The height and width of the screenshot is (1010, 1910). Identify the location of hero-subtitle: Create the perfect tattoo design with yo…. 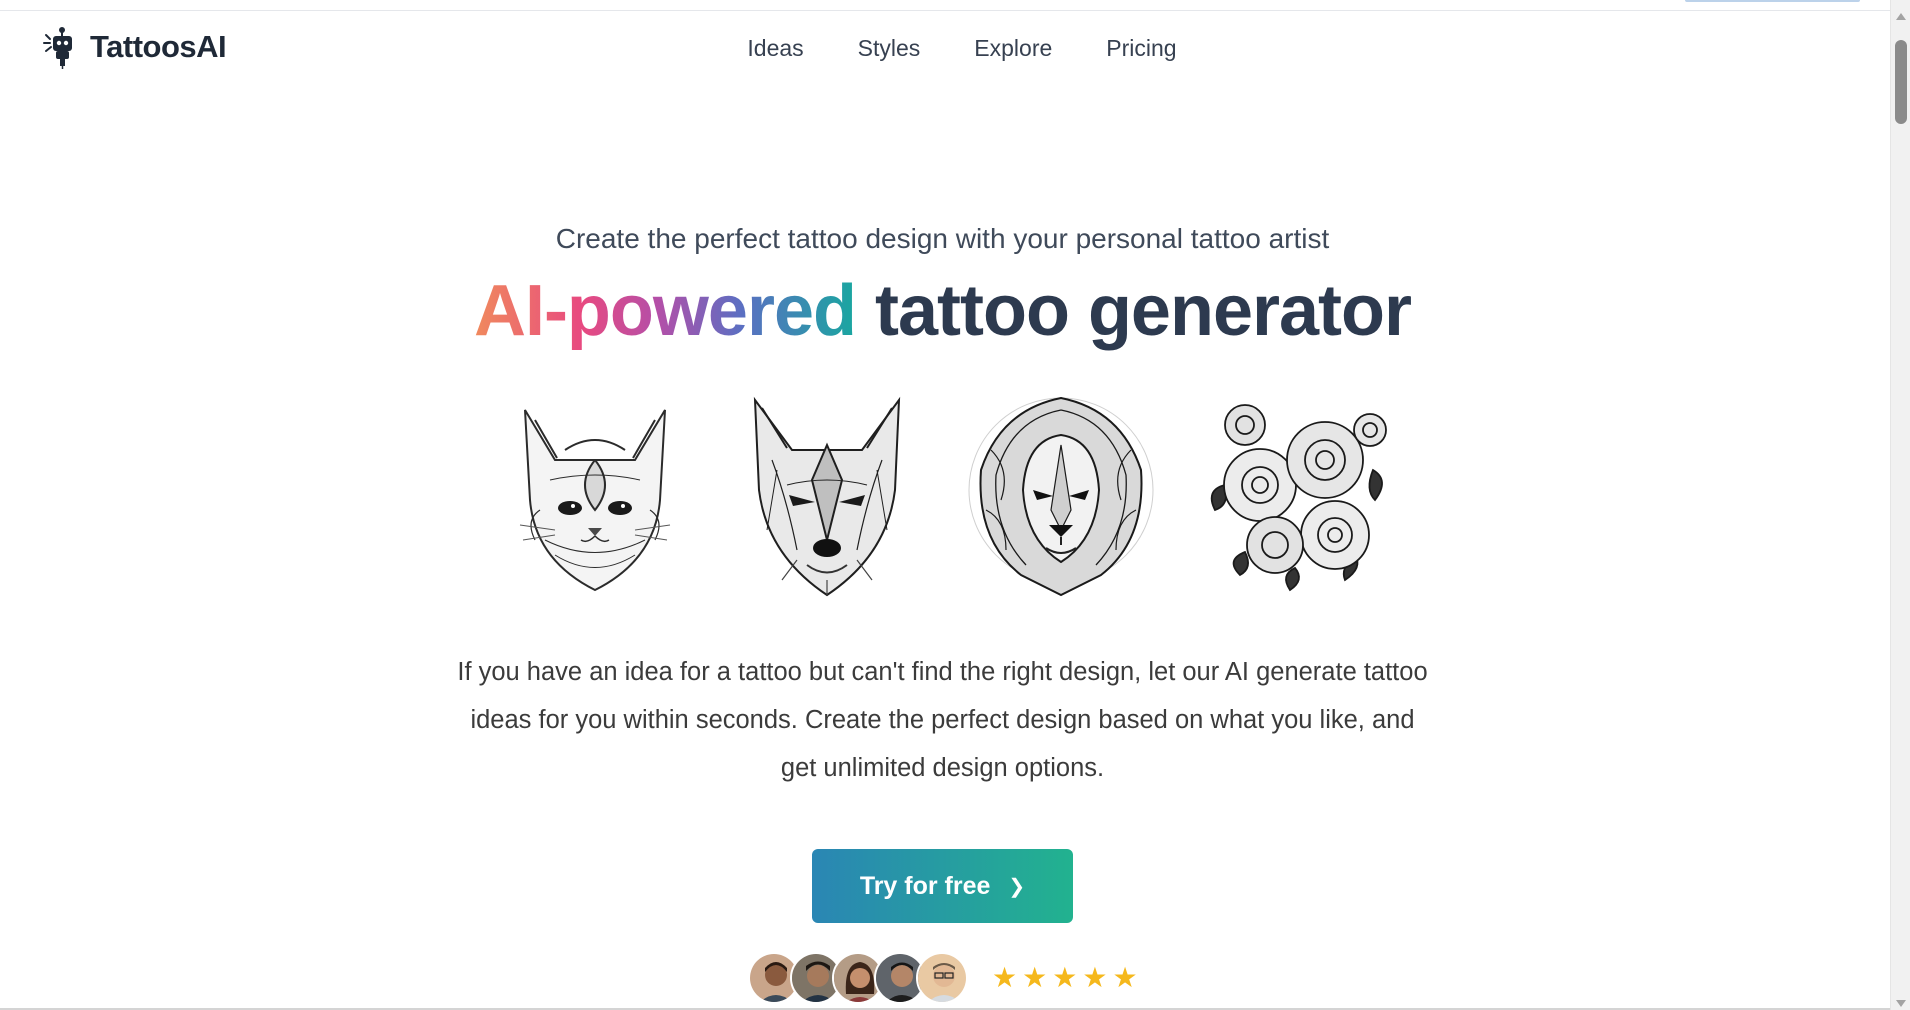
(942, 238).